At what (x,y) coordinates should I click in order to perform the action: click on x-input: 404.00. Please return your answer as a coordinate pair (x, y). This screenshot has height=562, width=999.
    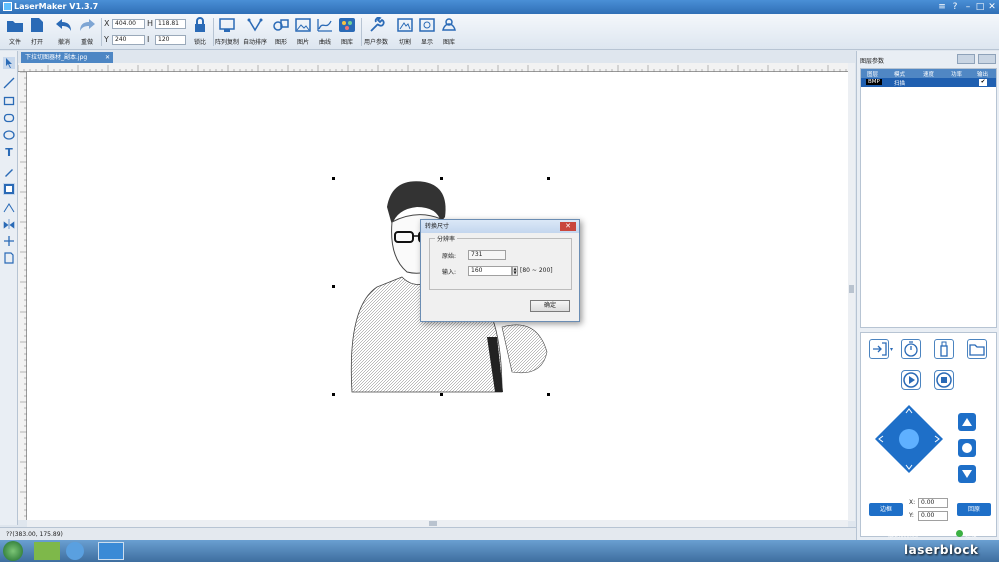
    Looking at the image, I should click on (128, 24).